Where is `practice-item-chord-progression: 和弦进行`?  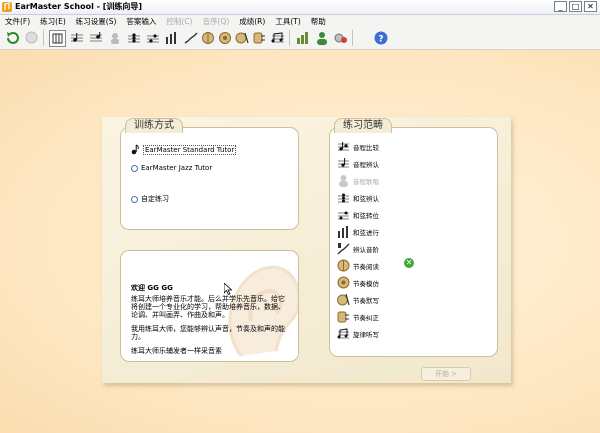
practice-item-chord-progression: 和弦进行 is located at coordinates (358, 231).